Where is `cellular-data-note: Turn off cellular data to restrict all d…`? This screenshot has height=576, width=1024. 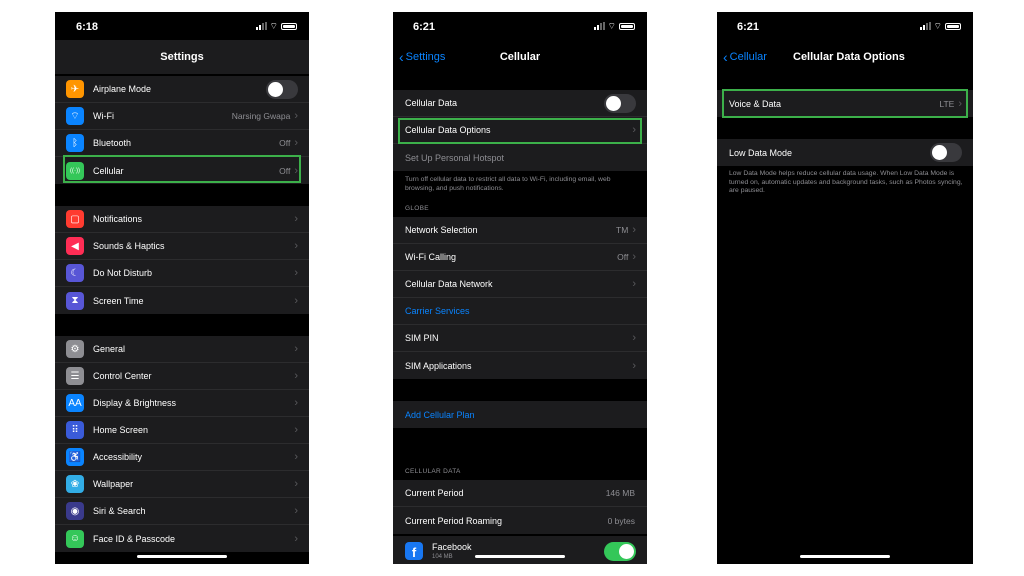
cellular-data-note: Turn off cellular data to restrict all d… is located at coordinates (508, 184).